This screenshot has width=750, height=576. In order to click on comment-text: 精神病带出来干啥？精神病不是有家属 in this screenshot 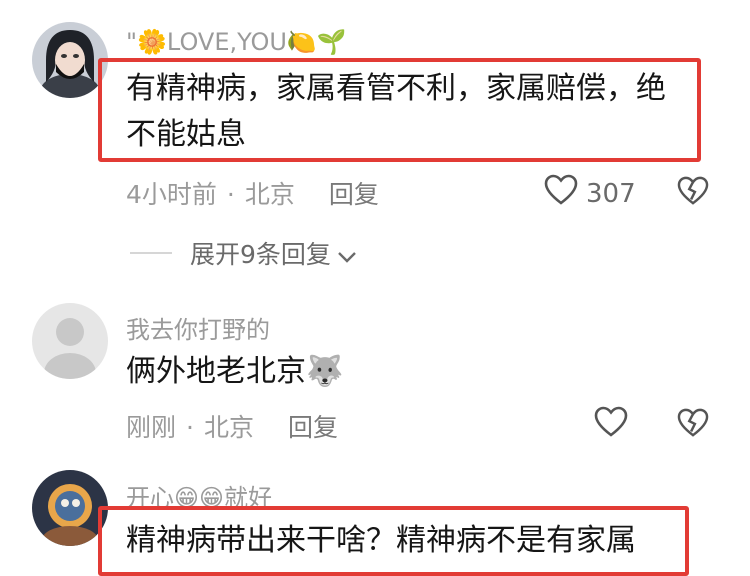, I will do `click(381, 541)`.